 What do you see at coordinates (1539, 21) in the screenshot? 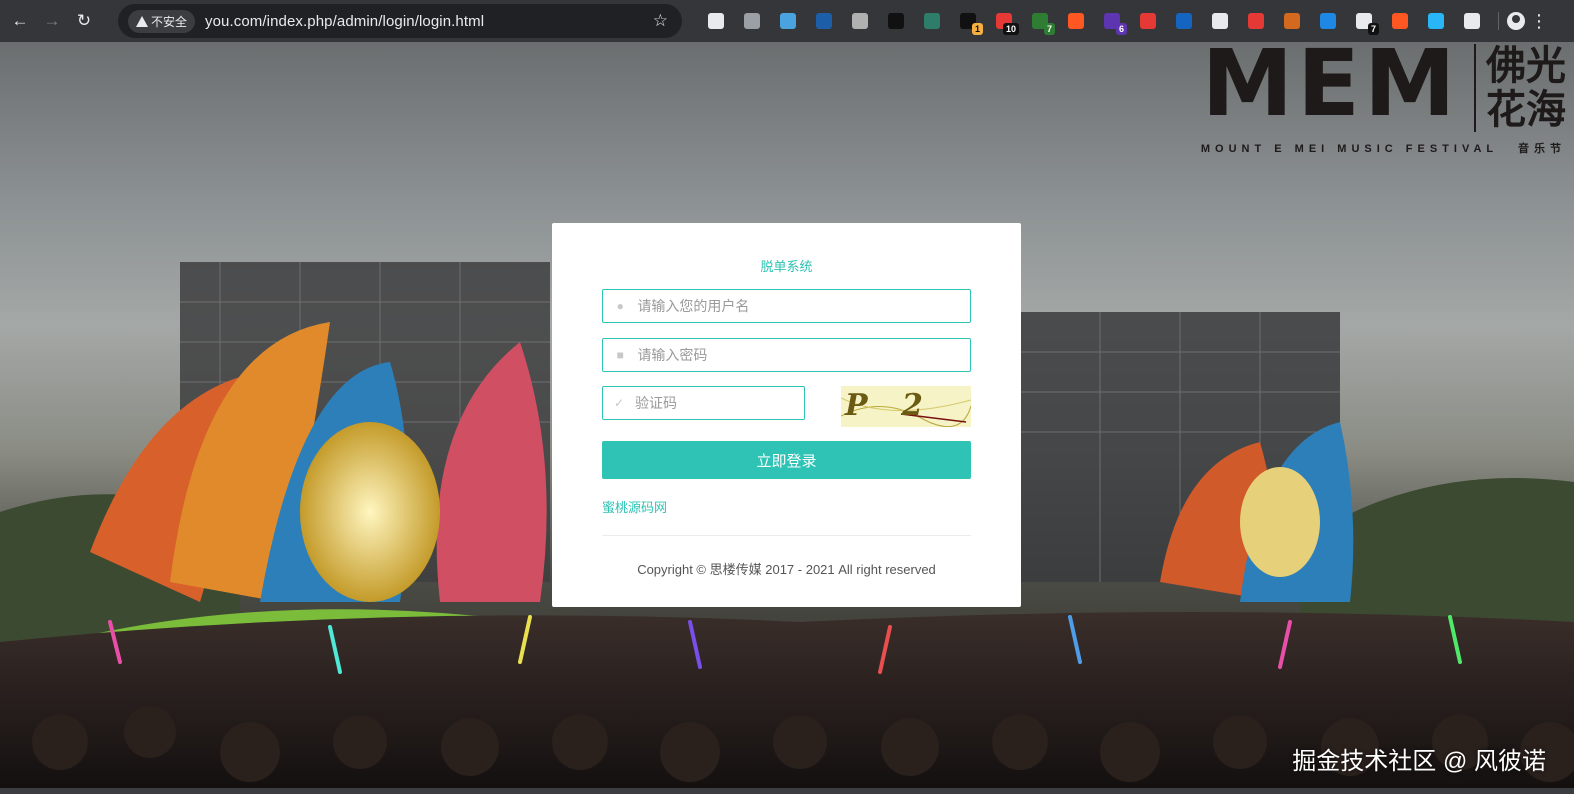
I see `browser-menu-icon: ⋮` at bounding box center [1539, 21].